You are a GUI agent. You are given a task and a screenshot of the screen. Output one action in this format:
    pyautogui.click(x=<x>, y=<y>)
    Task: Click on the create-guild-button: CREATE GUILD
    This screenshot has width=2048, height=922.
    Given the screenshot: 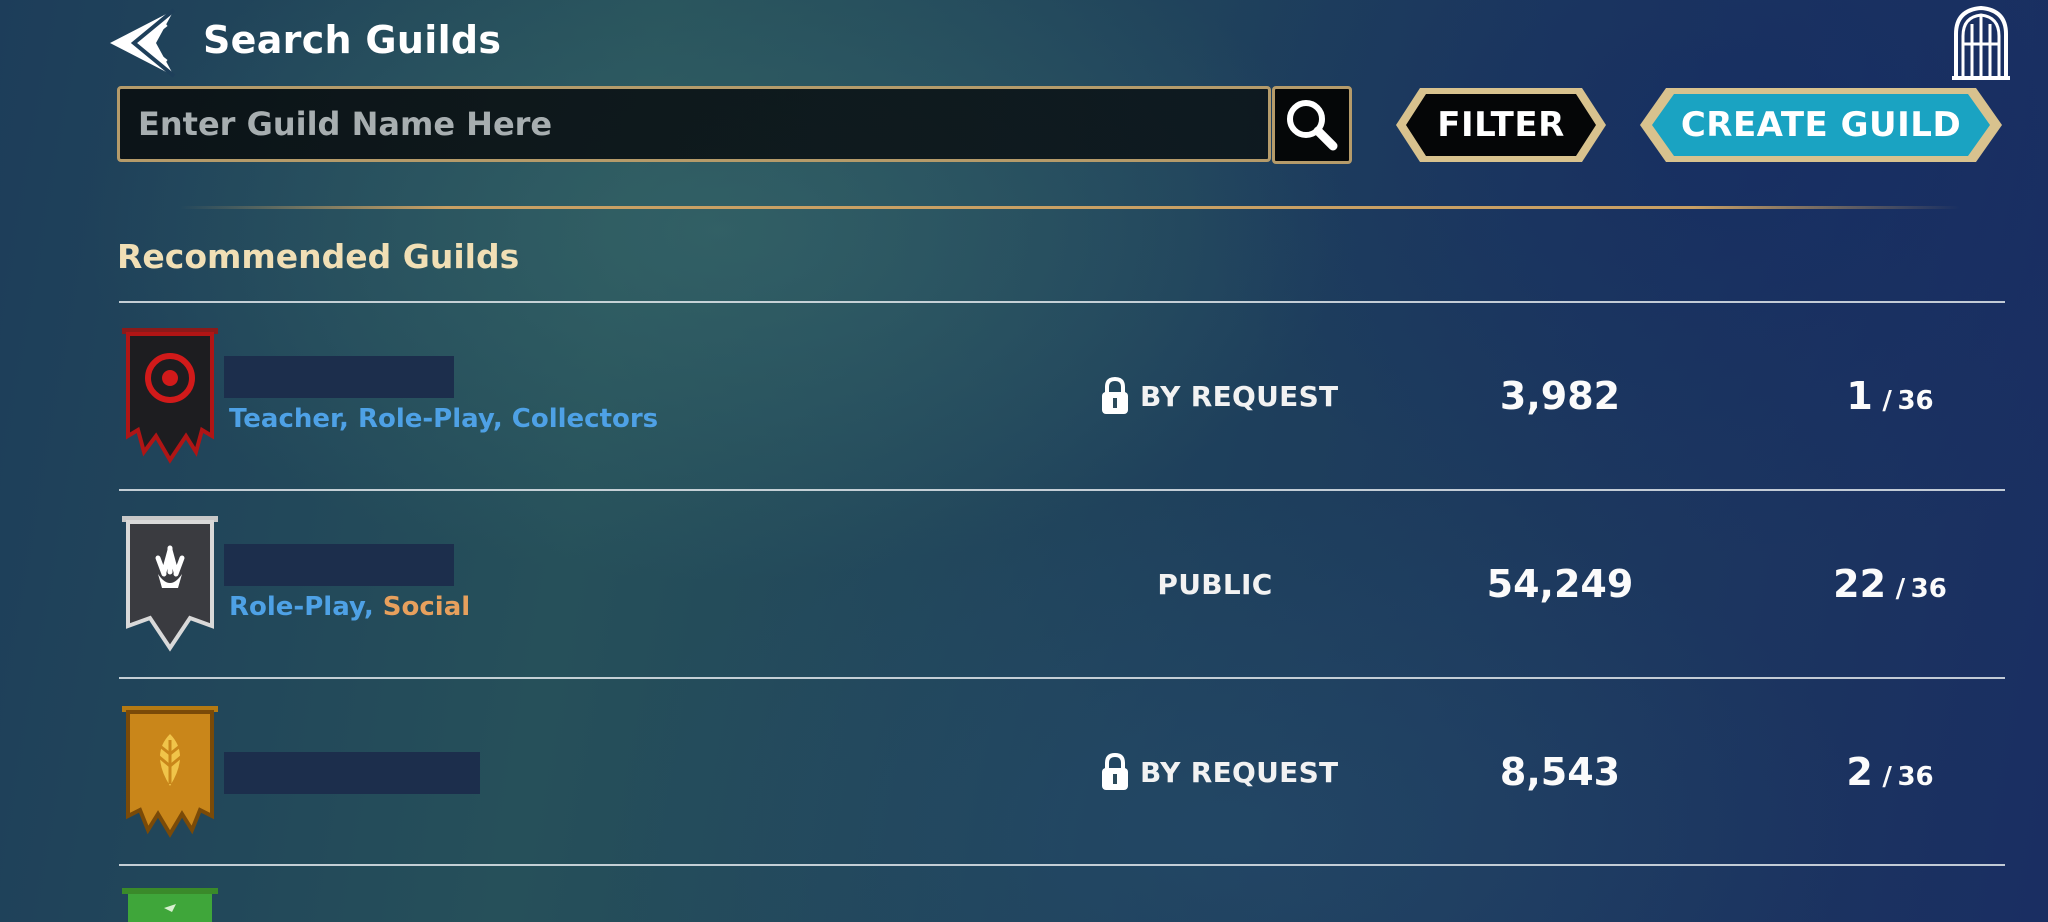 What is the action you would take?
    pyautogui.click(x=1821, y=125)
    